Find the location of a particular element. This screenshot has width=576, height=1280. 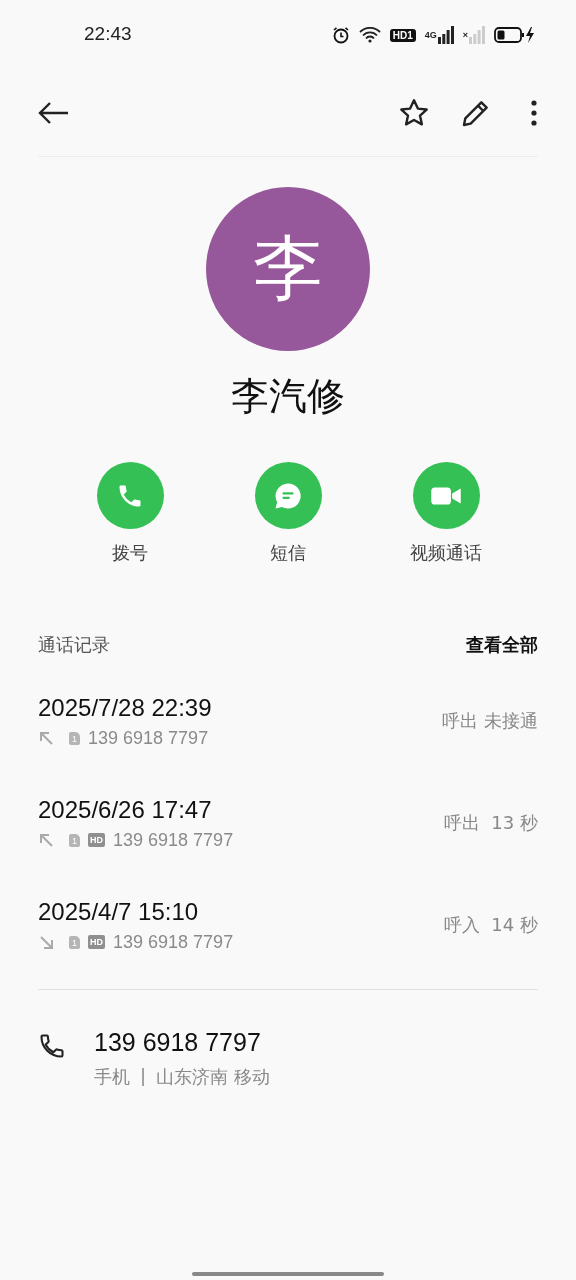

battery-charging-icon is located at coordinates (515, 35).